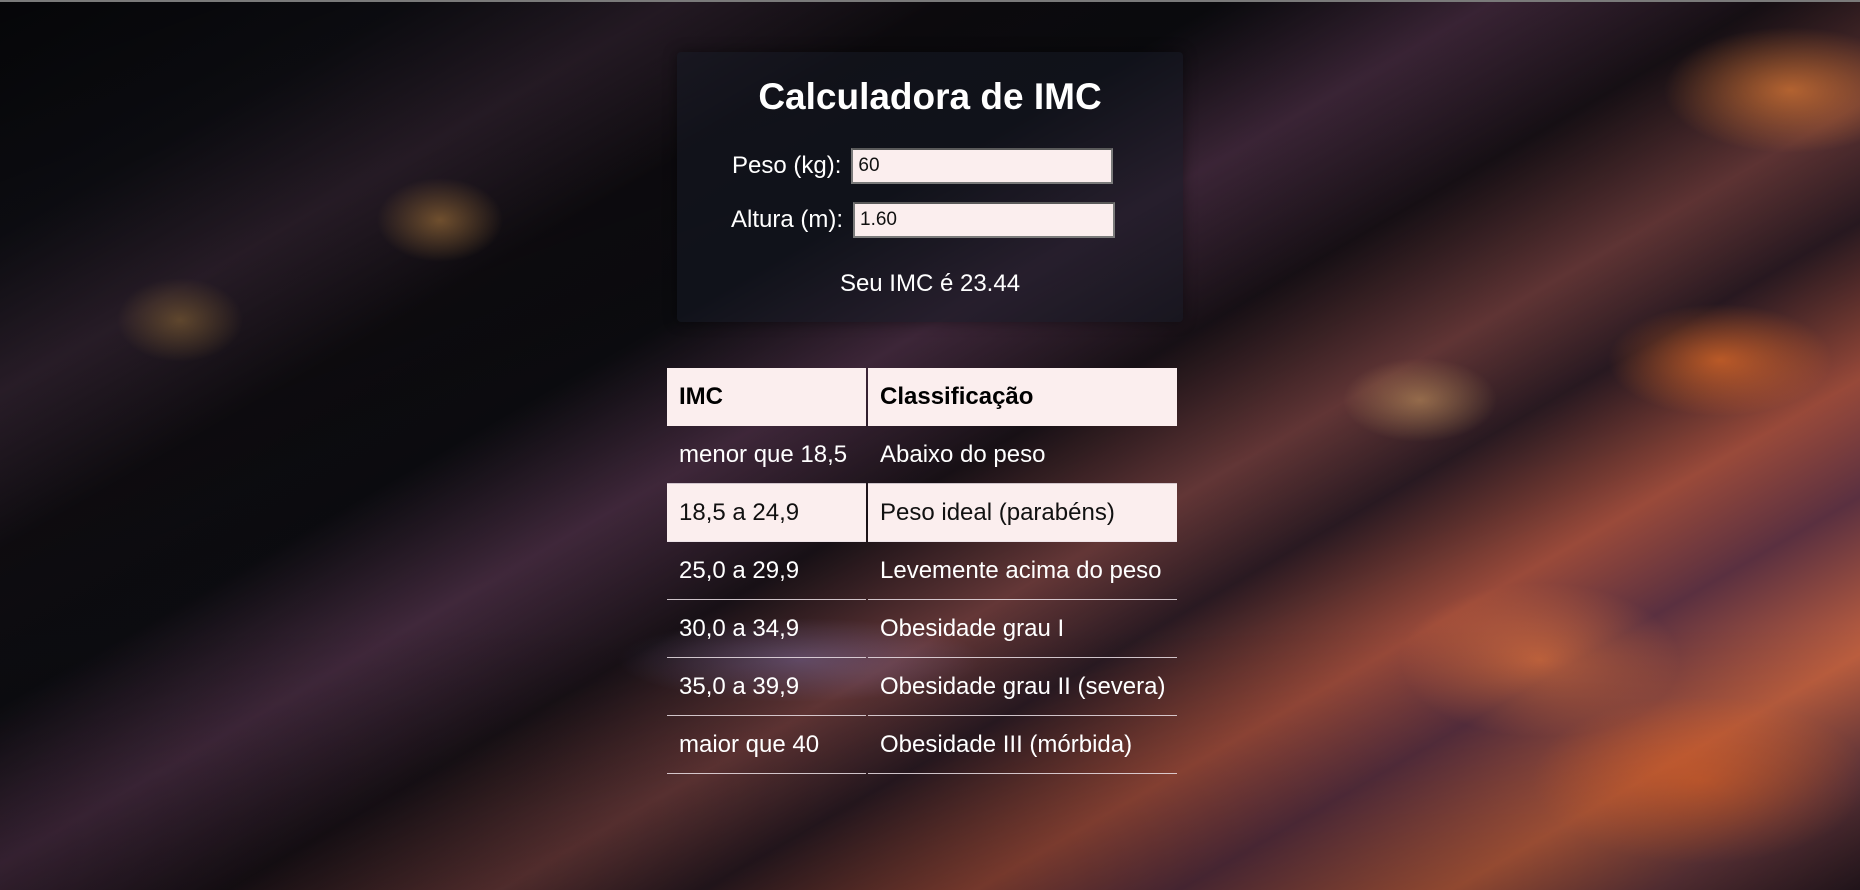 The image size is (1860, 890). What do you see at coordinates (1023, 455) in the screenshot?
I see `classification-cell: Abaixo do peso` at bounding box center [1023, 455].